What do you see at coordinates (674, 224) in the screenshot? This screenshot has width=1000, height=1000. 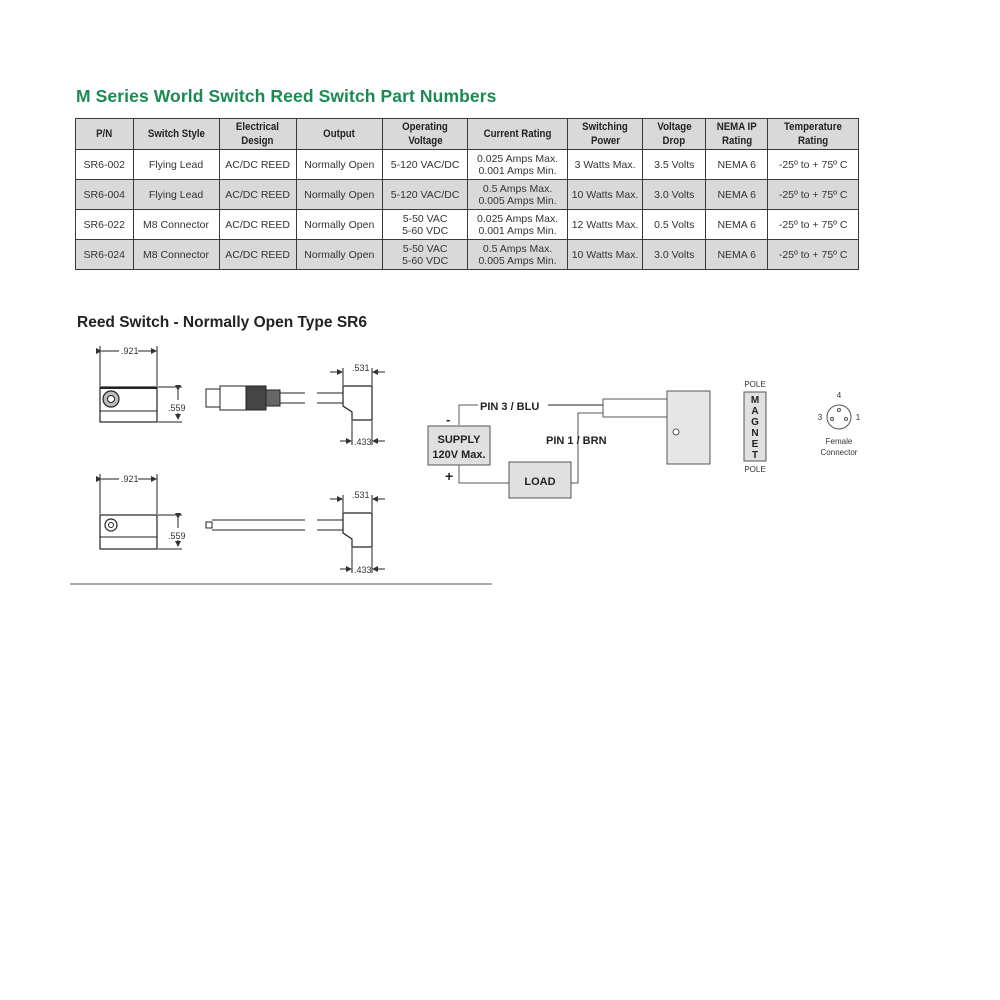 I see `cell-voltage-drop: 0.5 Volts` at bounding box center [674, 224].